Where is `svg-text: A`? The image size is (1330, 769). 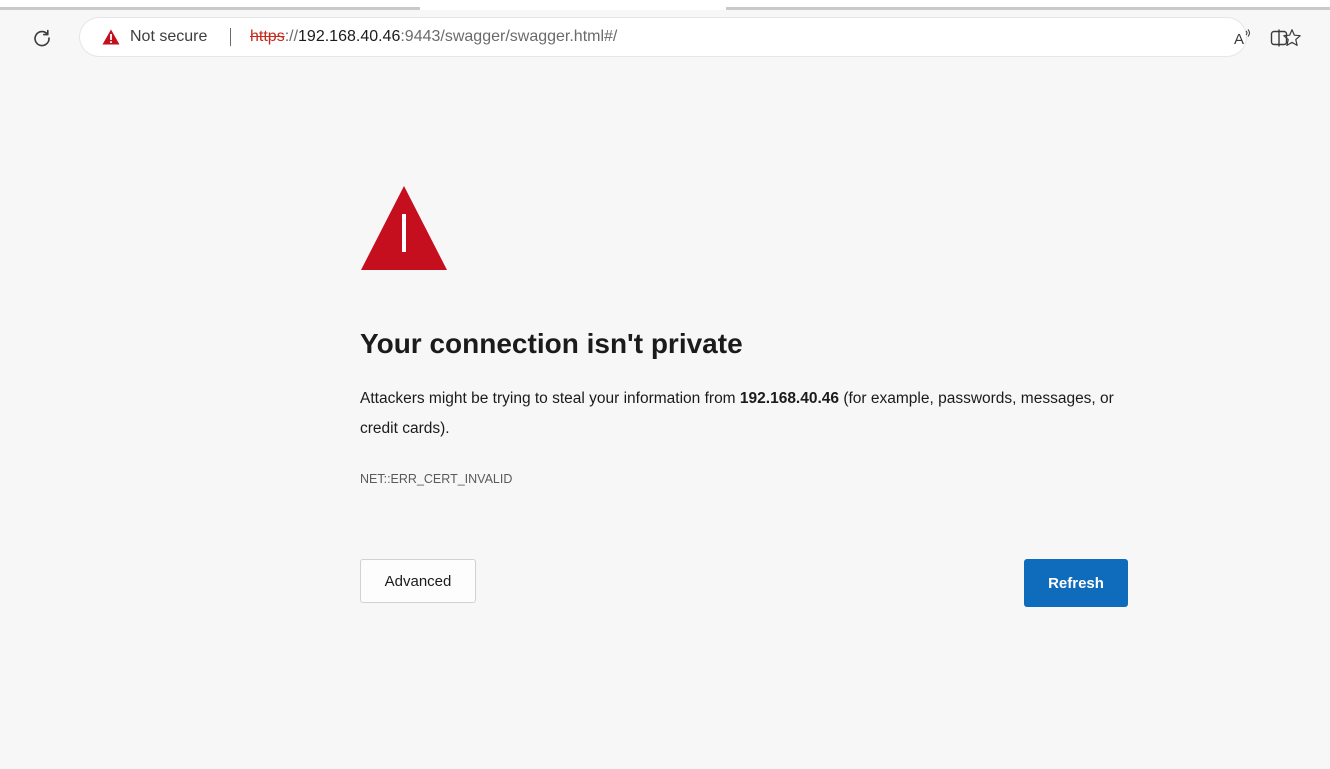 svg-text: A is located at coordinates (1239, 39).